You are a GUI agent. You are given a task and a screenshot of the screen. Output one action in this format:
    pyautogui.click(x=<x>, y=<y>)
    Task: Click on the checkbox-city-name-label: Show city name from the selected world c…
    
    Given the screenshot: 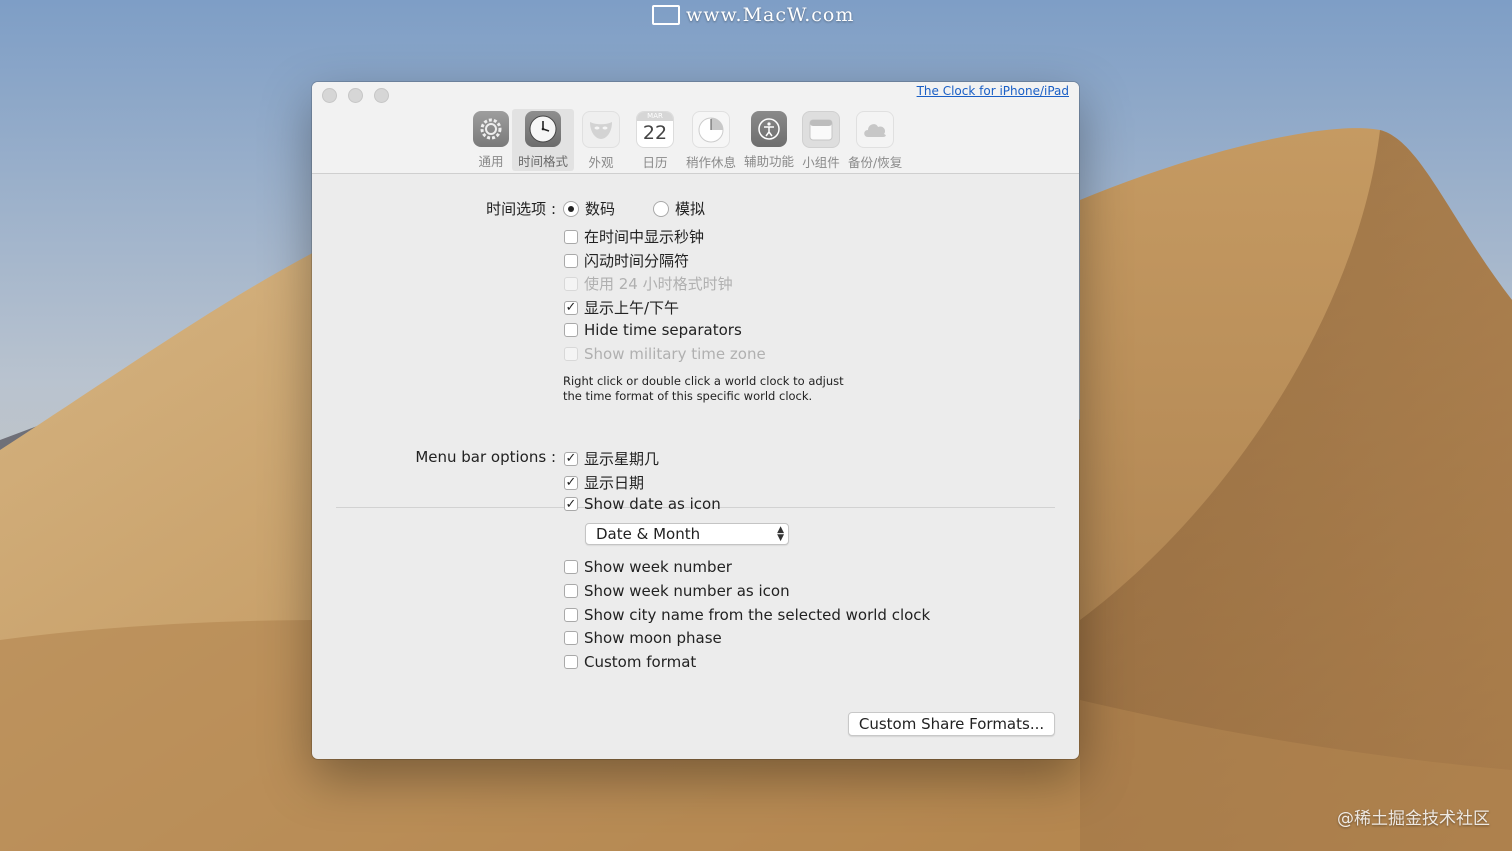 What is the action you would take?
    pyautogui.click(x=757, y=615)
    